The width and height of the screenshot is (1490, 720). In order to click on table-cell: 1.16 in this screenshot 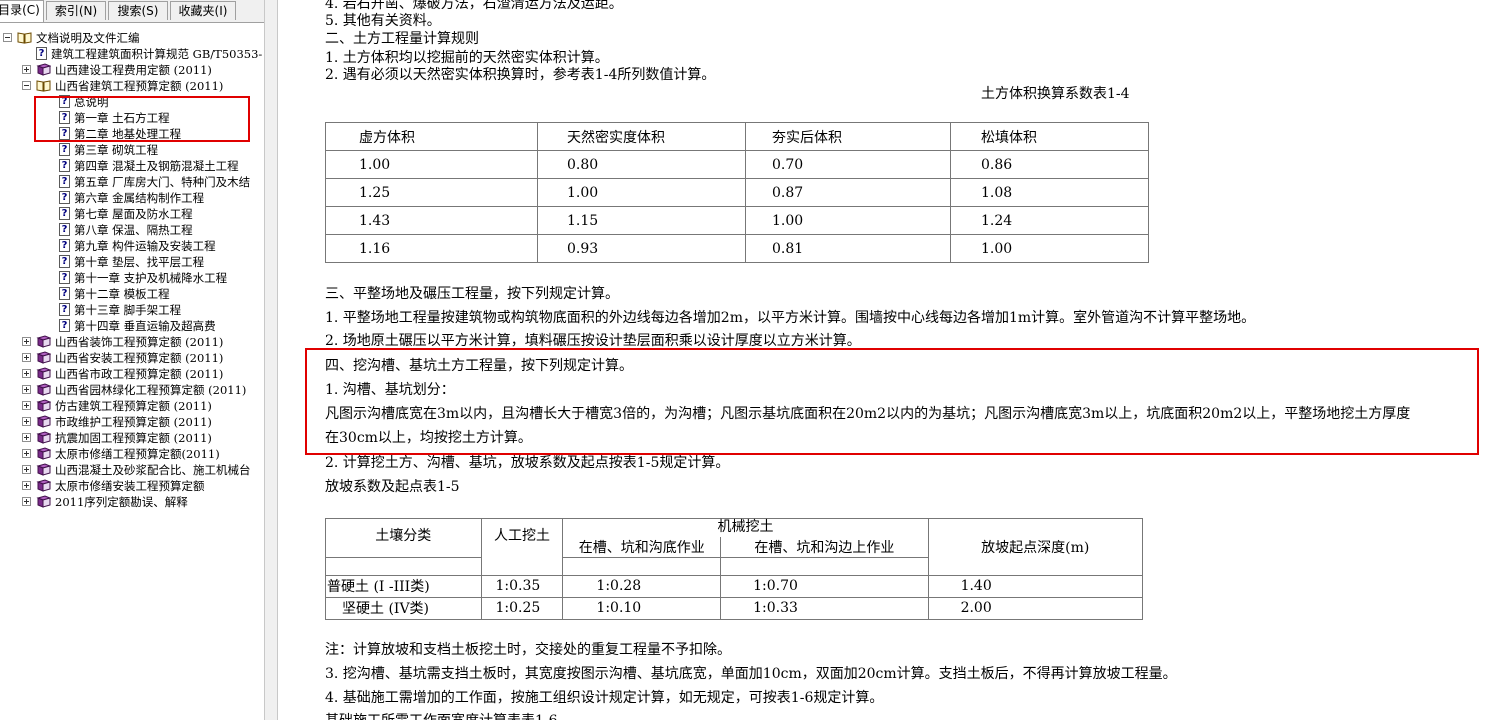, I will do `click(431, 248)`.